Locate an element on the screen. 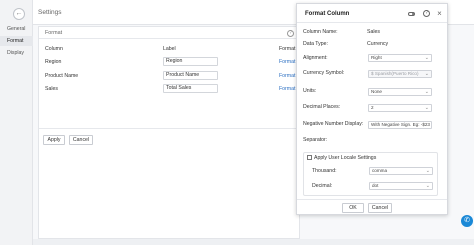  negative-number-label: Negative Number Display: is located at coordinates (333, 124).